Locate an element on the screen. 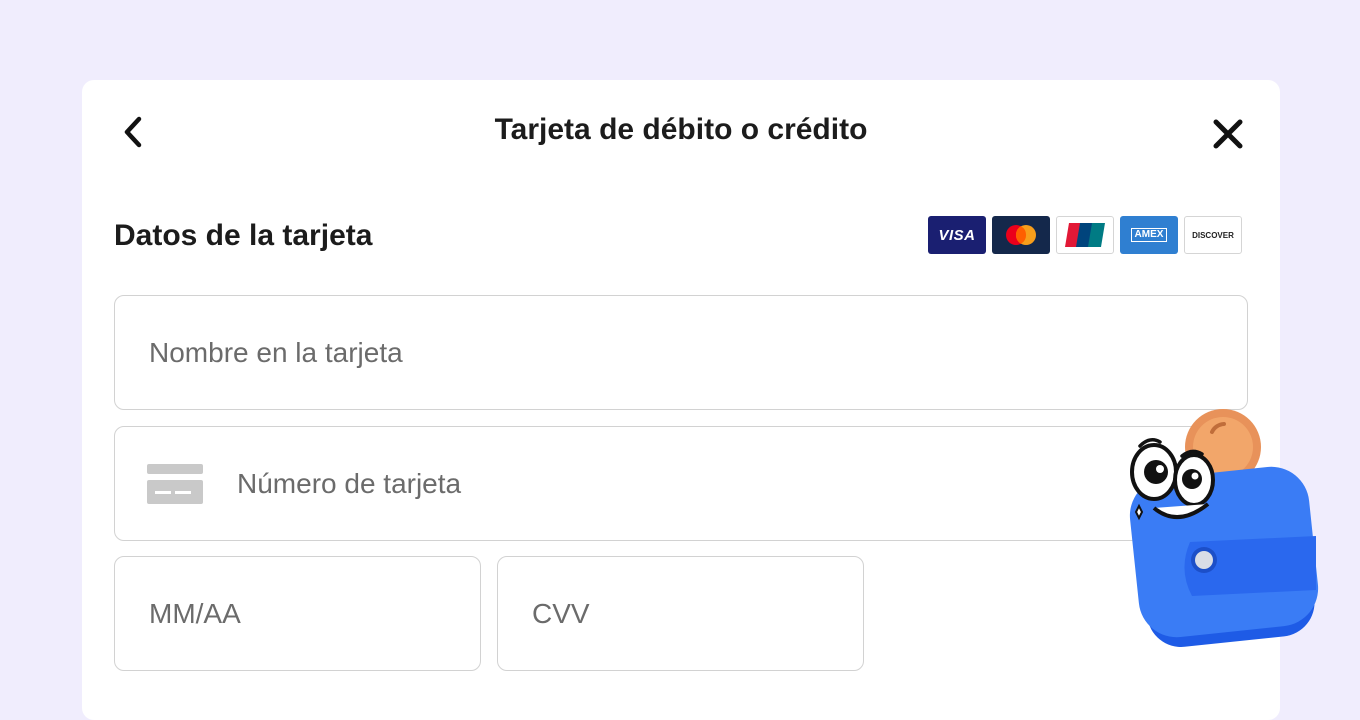  wallet-mascot-icon is located at coordinates (1224, 528).